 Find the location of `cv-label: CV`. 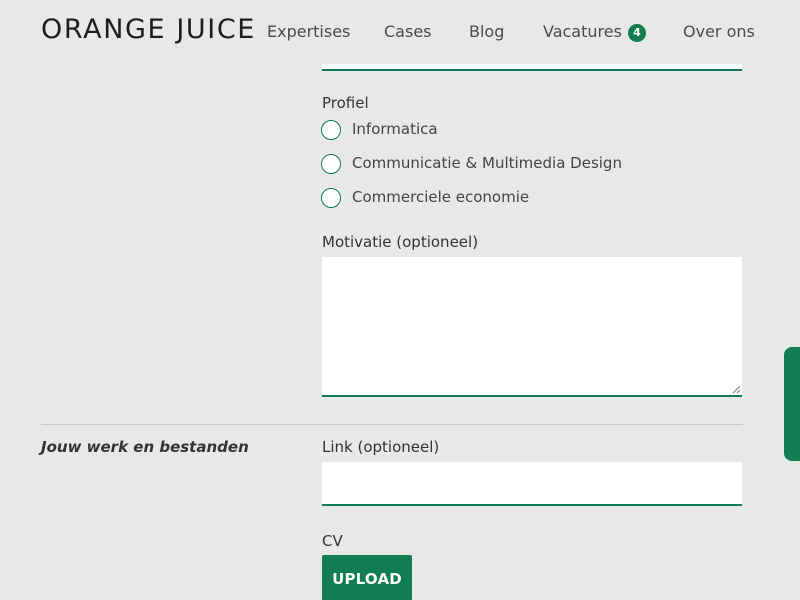

cv-label: CV is located at coordinates (332, 541).